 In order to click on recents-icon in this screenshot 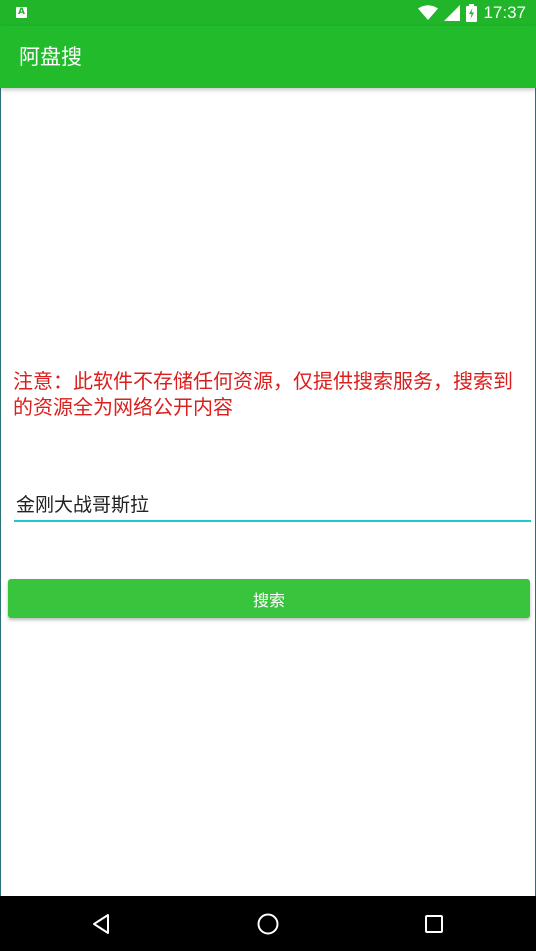, I will do `click(434, 924)`.